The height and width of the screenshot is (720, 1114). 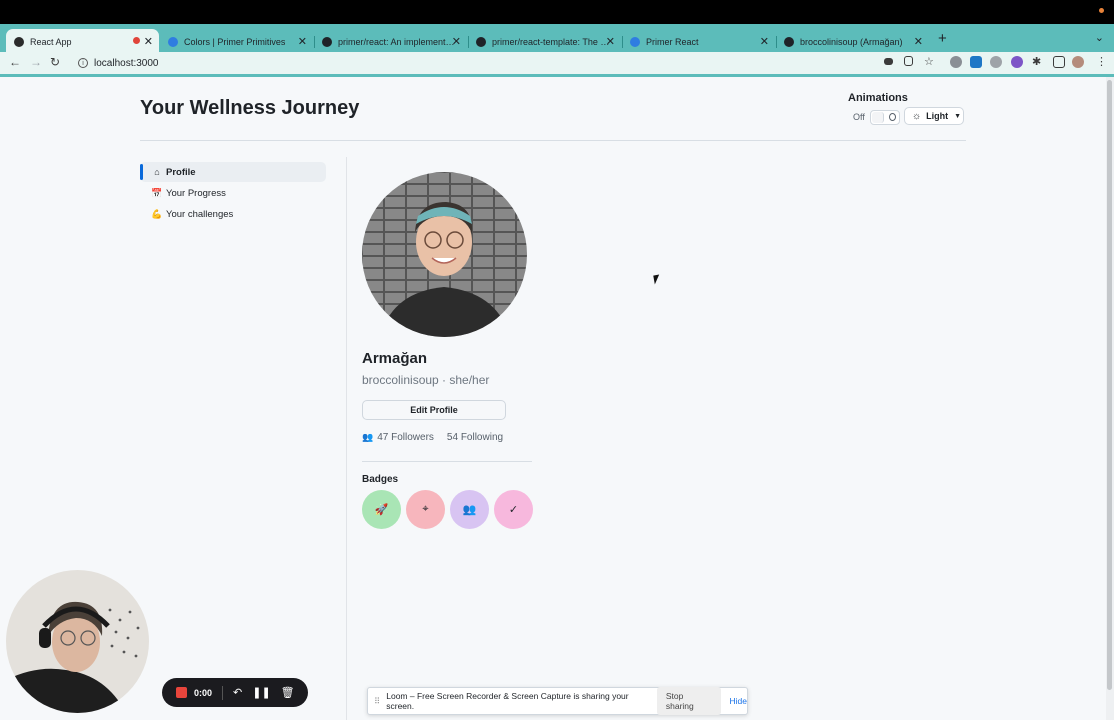 What do you see at coordinates (996, 62) in the screenshot?
I see `extension-grey-icon` at bounding box center [996, 62].